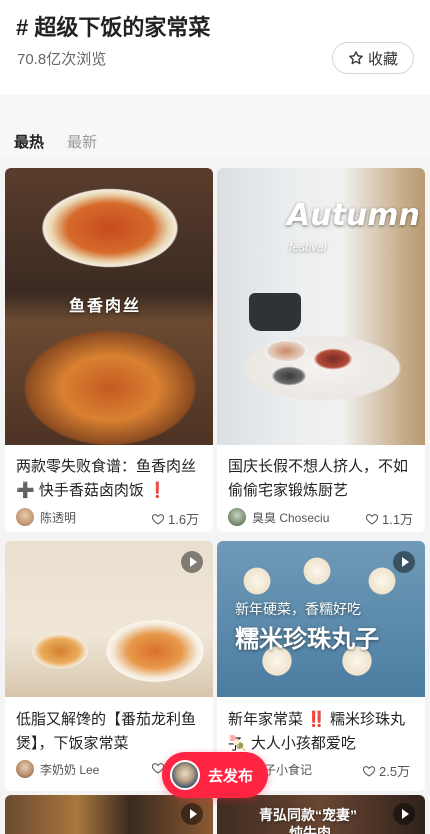 This screenshot has width=430, height=834. Describe the element at coordinates (106, 719) in the screenshot. I see `note-title-line: 低脂又解馋的【番茄龙利鱼` at that location.